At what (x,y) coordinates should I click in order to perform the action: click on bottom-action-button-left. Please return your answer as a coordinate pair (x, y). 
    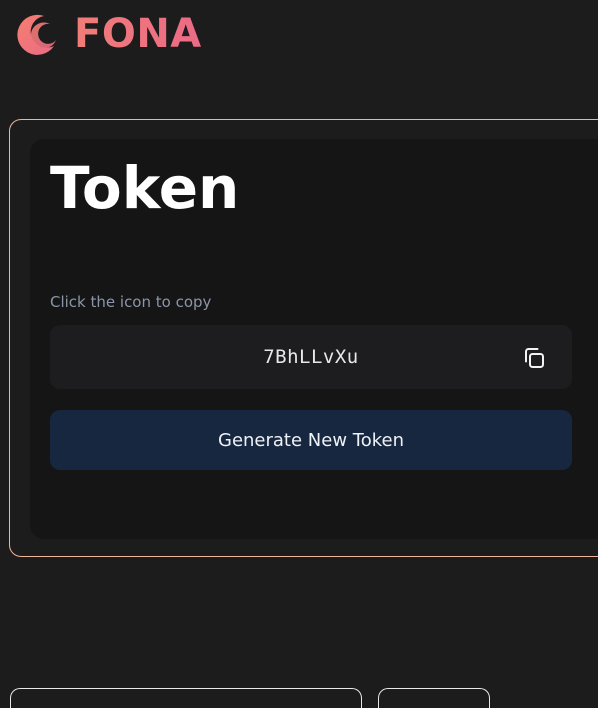
    Looking at the image, I should click on (186, 698).